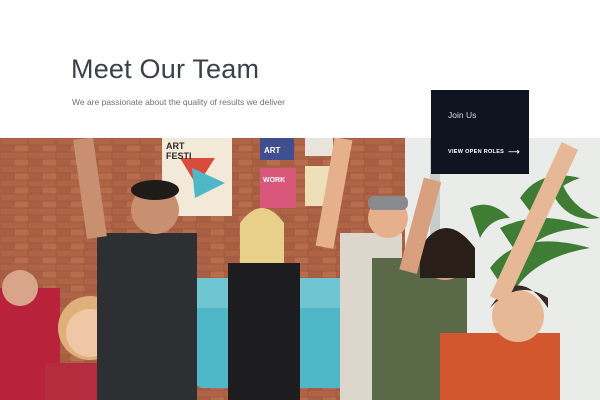 This screenshot has width=600, height=400. Describe the element at coordinates (514, 151) in the screenshot. I see `arrow-right-icon: ⟶` at that location.